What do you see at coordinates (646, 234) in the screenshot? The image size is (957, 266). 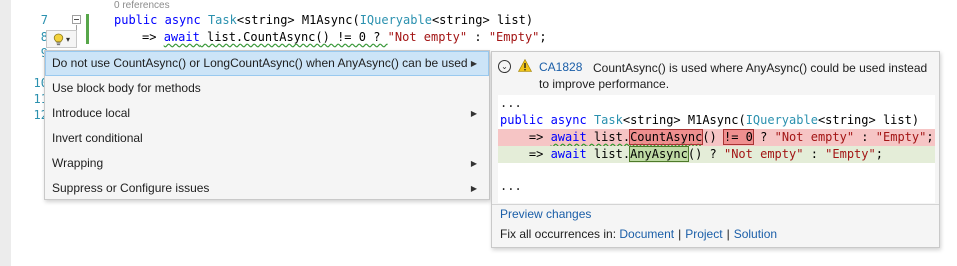 I see `fix-all-document-link: Document` at bounding box center [646, 234].